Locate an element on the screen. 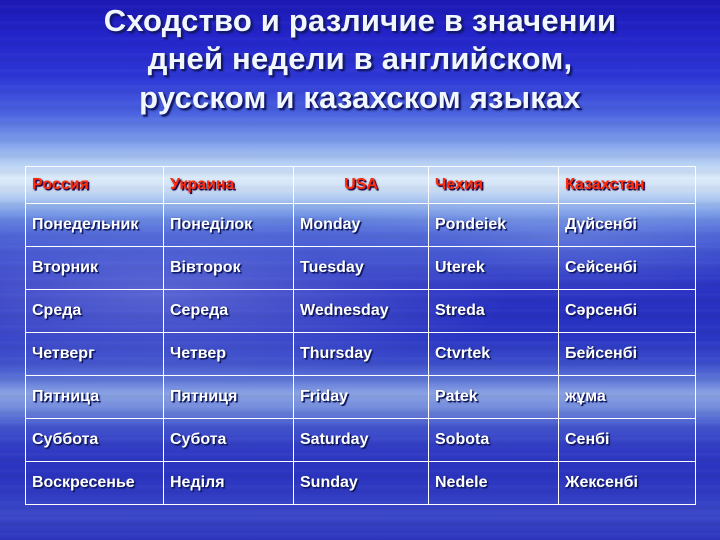  column-header-kazakhstan: Казахстан is located at coordinates (627, 185).